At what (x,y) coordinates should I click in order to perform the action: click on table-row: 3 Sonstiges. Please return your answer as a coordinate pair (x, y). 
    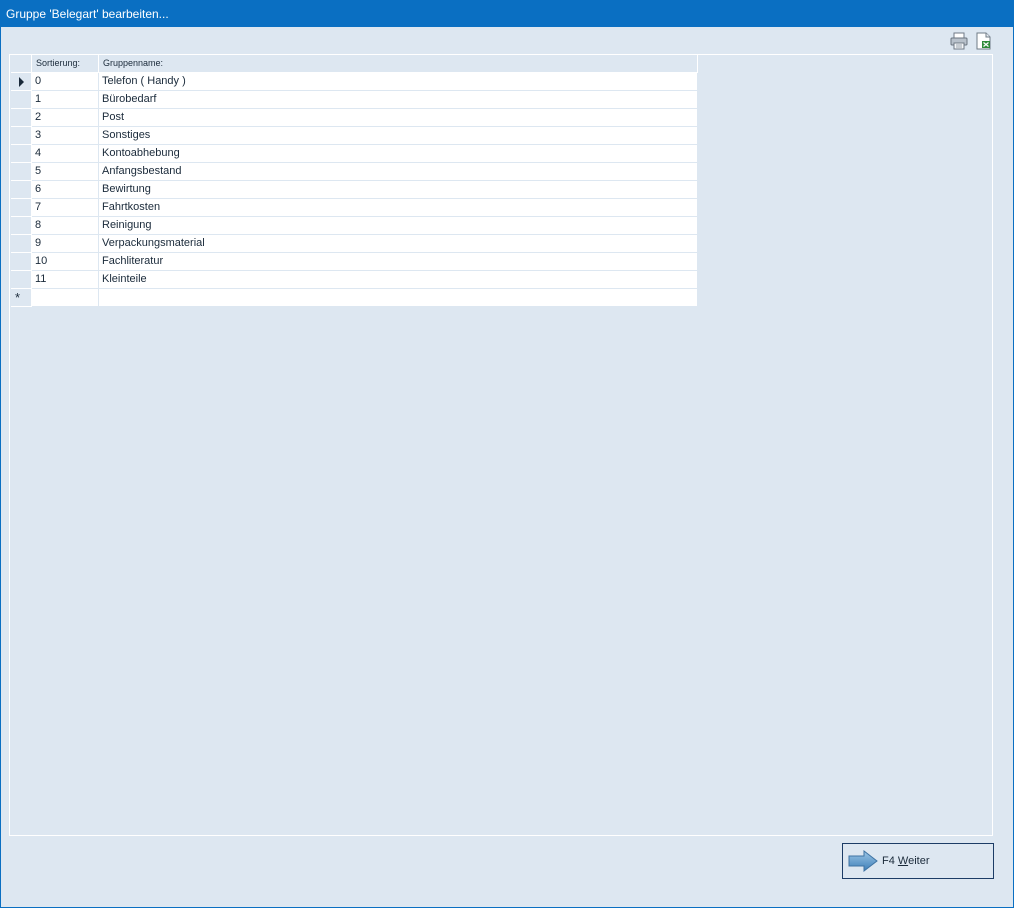
    Looking at the image, I should click on (354, 136).